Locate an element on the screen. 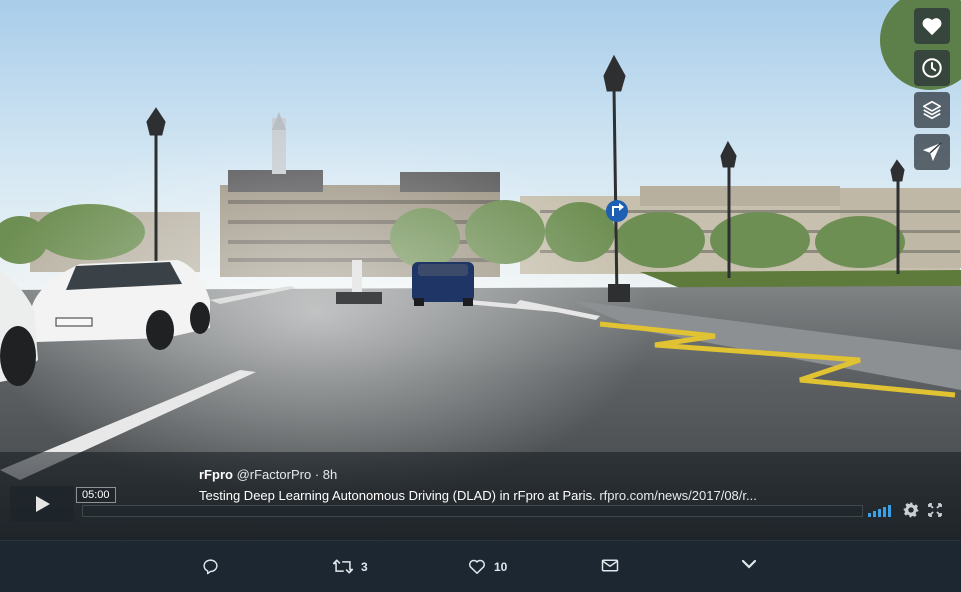  envelope-icon is located at coordinates (610, 565).